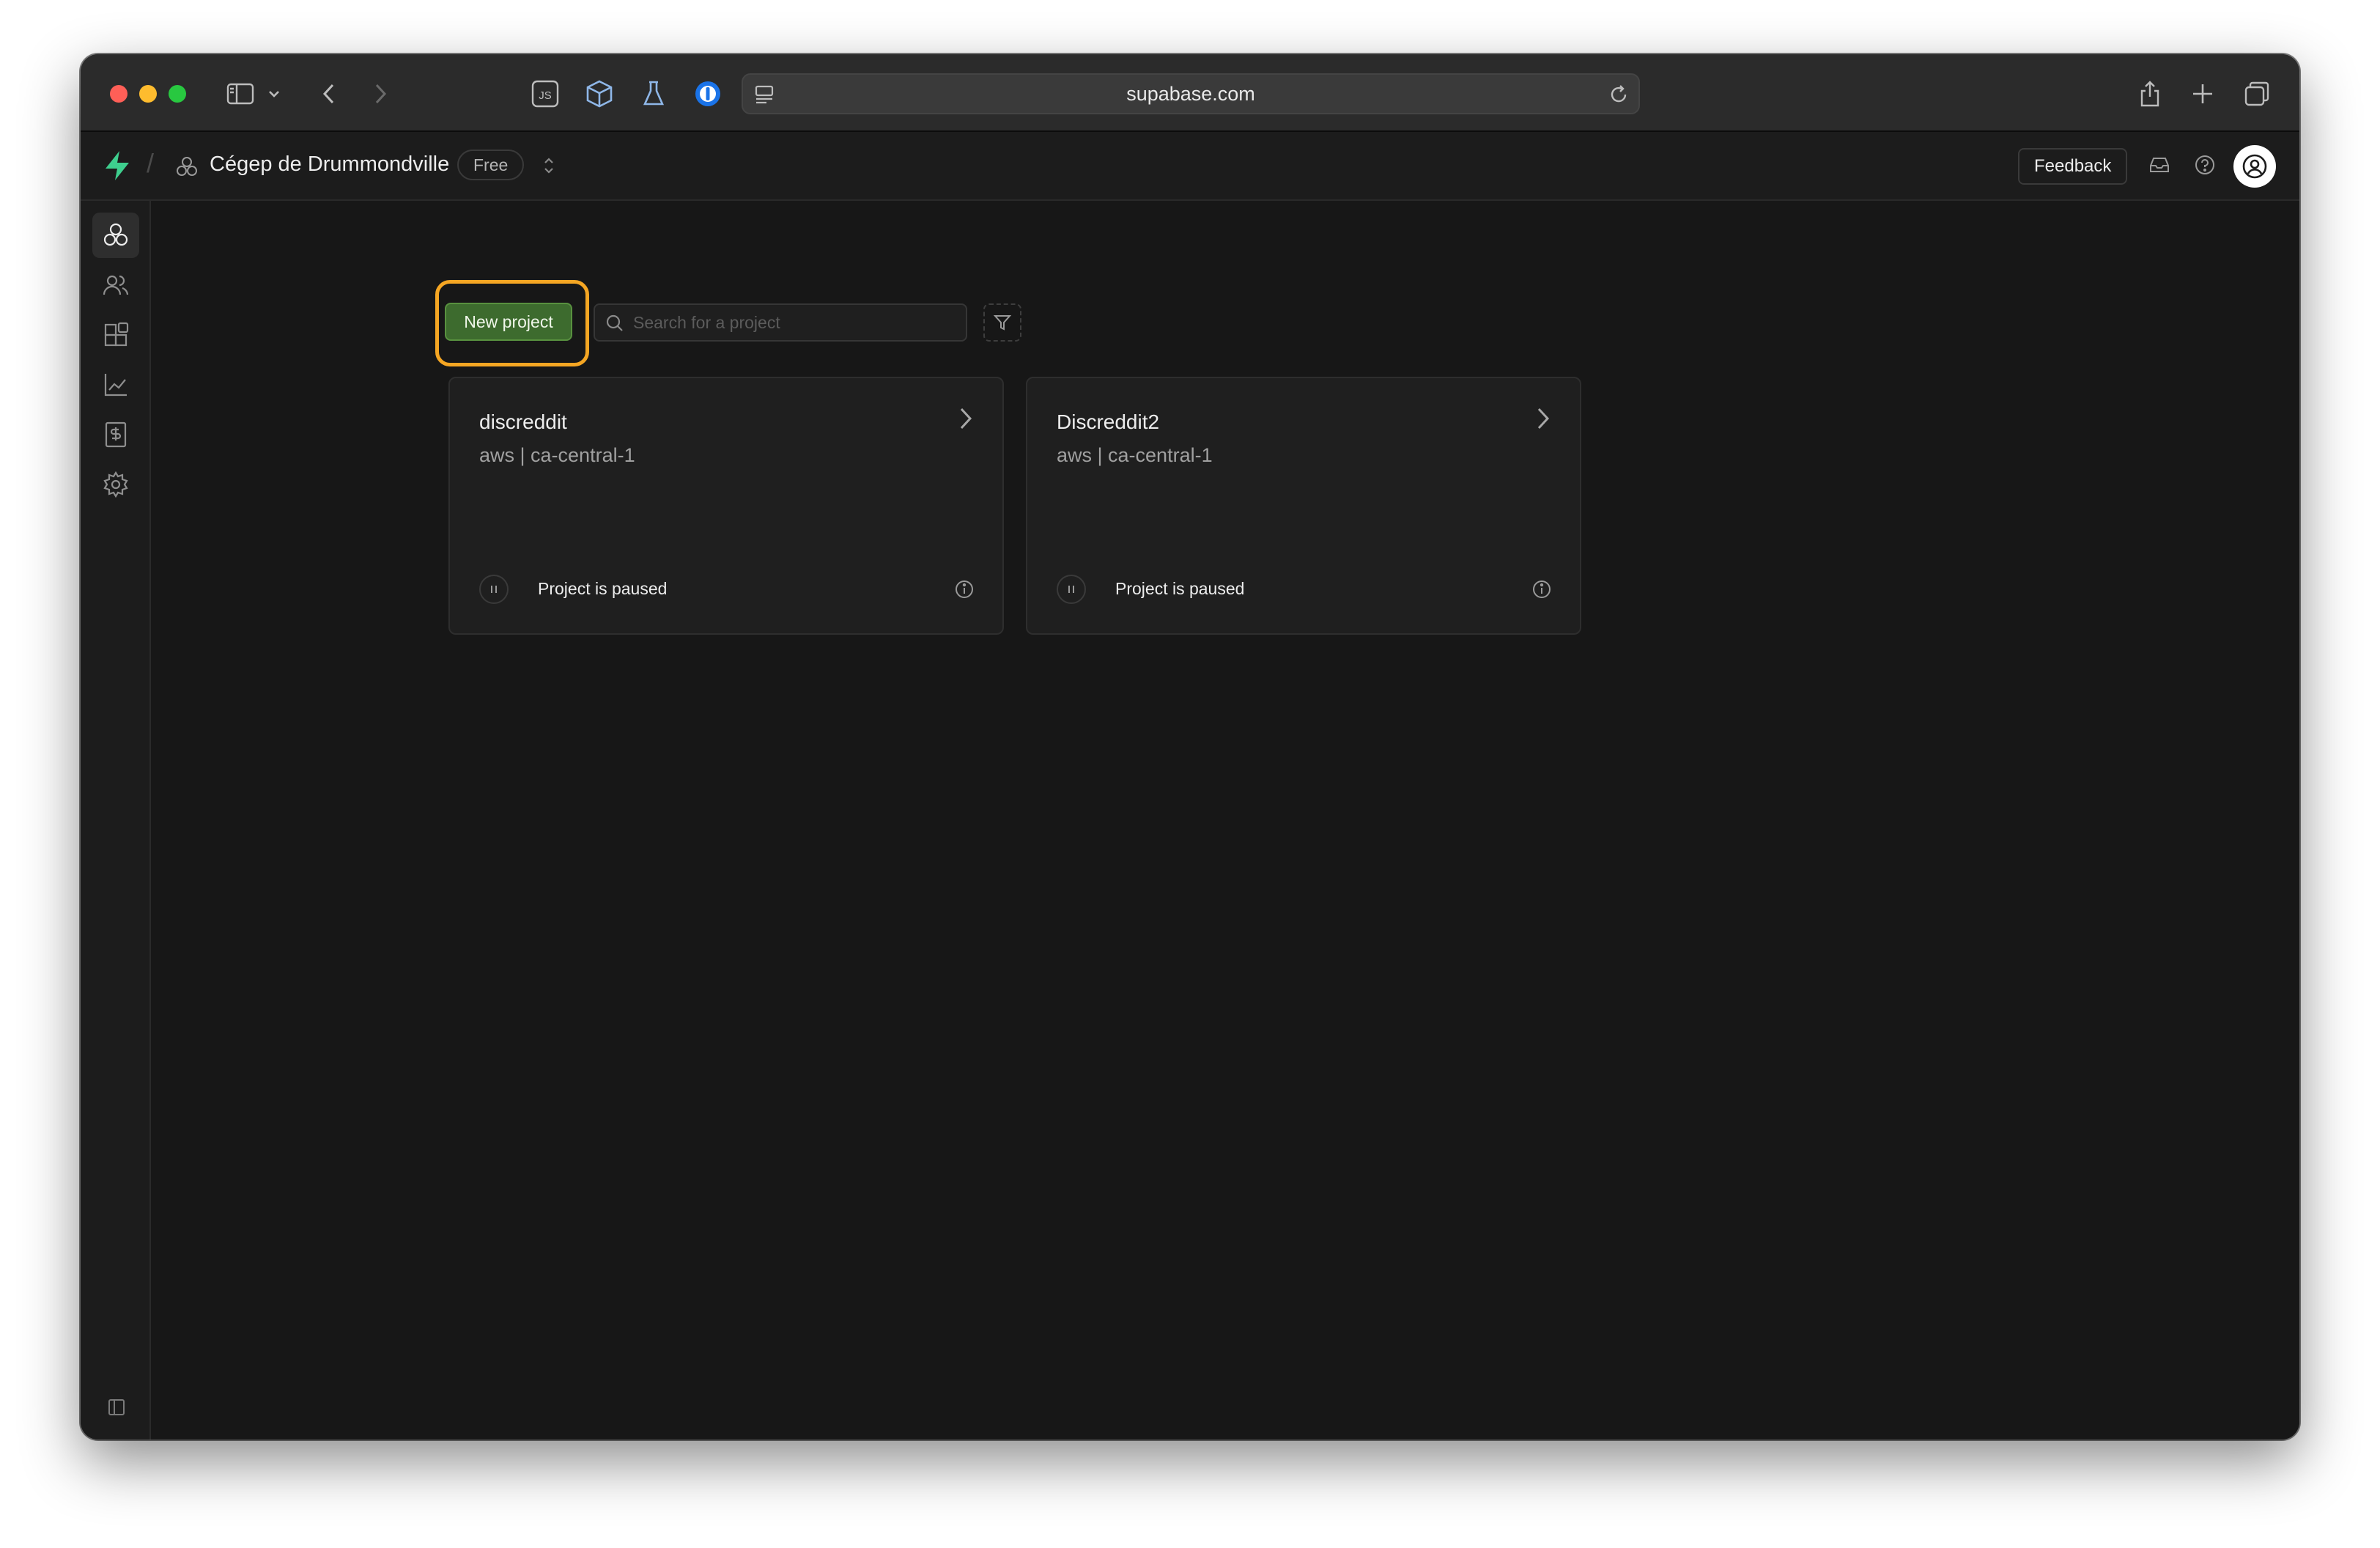  I want to click on team-icon, so click(116, 285).